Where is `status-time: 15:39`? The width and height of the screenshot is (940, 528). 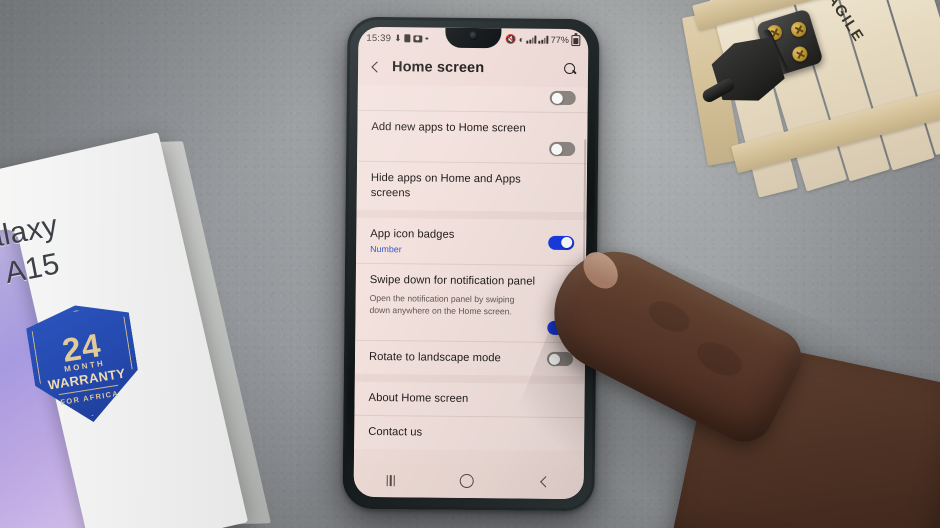 status-time: 15:39 is located at coordinates (379, 38).